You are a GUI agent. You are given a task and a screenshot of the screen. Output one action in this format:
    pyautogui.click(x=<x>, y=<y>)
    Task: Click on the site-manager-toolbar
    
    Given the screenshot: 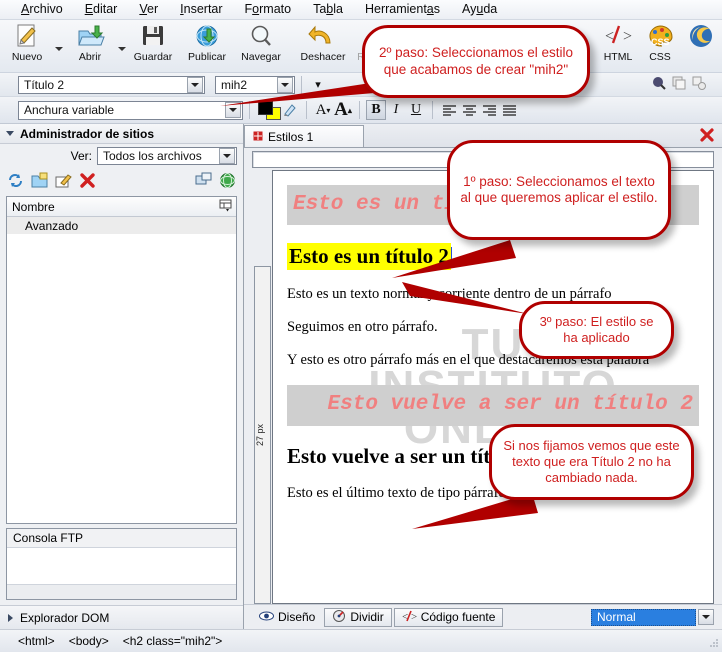 What is the action you would take?
    pyautogui.click(x=121, y=182)
    